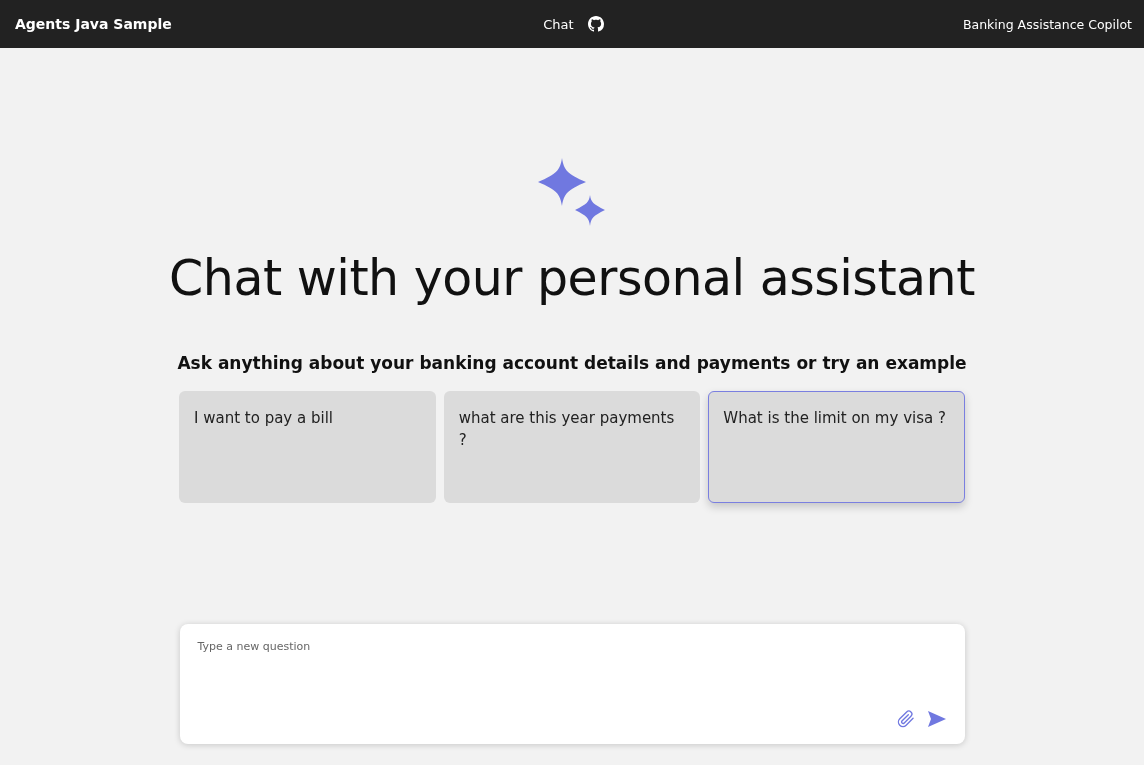  What do you see at coordinates (836, 447) in the screenshot?
I see `example-card: What is the limit on my visa ?` at bounding box center [836, 447].